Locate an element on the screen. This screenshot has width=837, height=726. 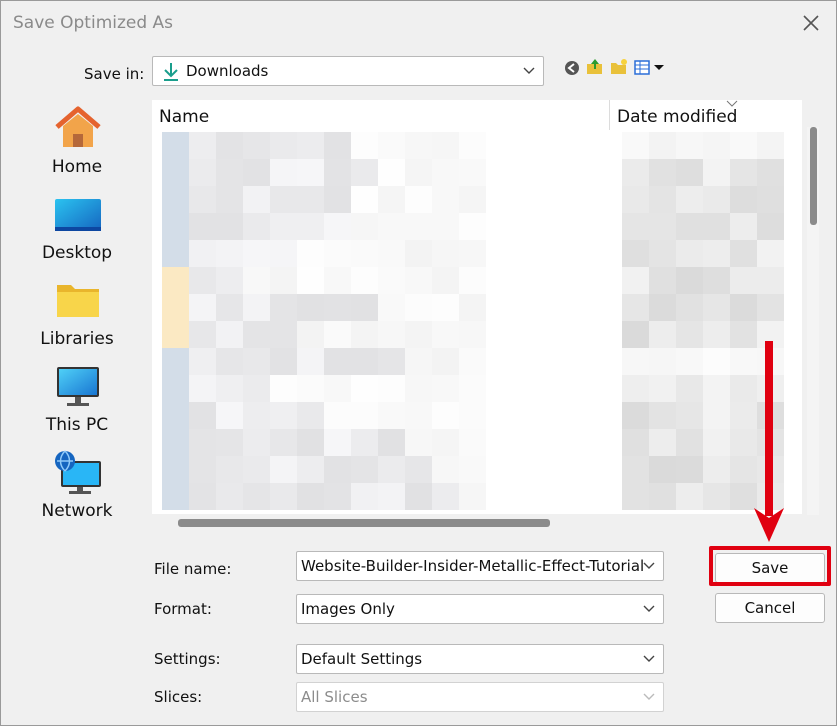
up-folder-icon is located at coordinates (595, 67).